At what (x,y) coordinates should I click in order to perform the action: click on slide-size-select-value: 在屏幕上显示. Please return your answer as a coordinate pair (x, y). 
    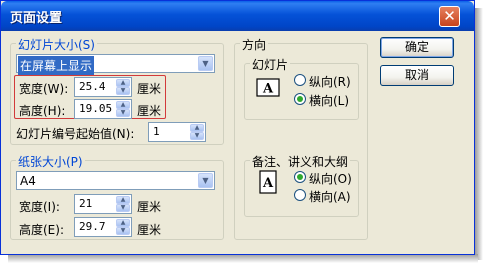
    Looking at the image, I should click on (56, 65).